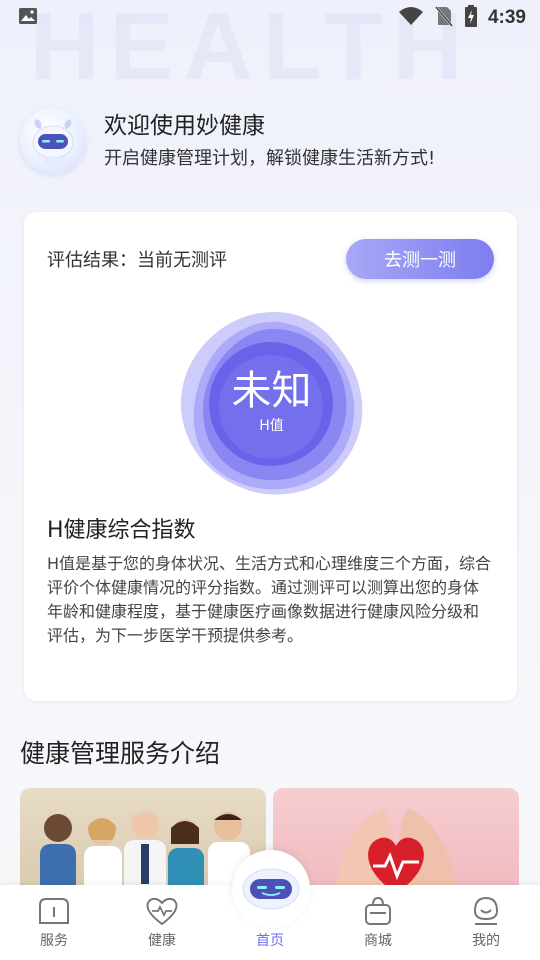  I want to click on h-value-label: H值, so click(271, 425).